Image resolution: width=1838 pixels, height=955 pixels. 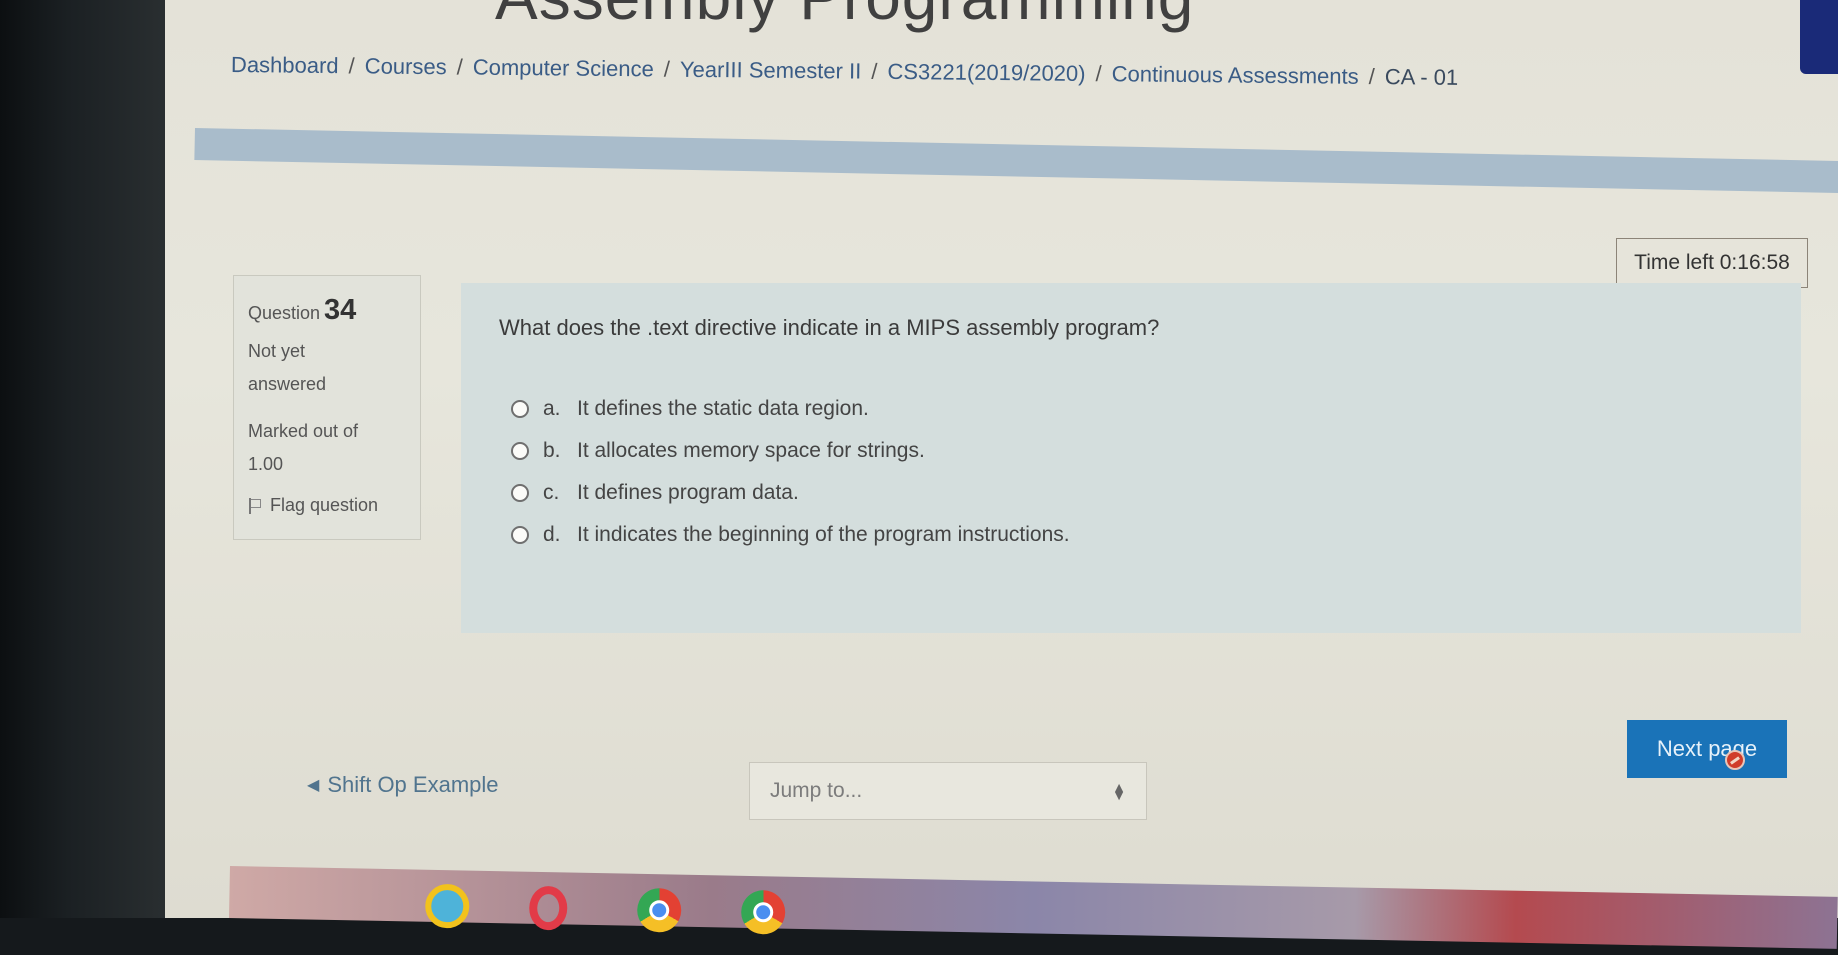 I want to click on monitor-bezel, so click(x=85, y=459).